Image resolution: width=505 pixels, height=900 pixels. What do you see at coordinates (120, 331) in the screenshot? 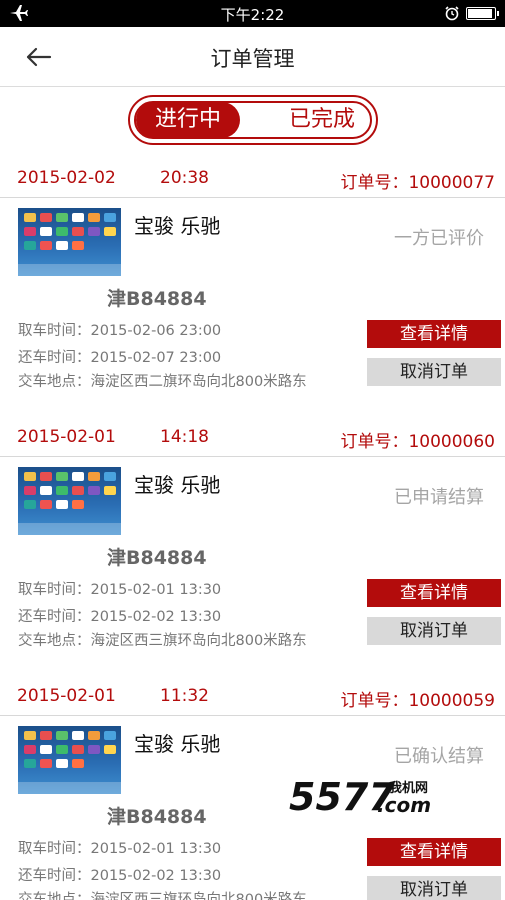
I see `pickup-time: 取车时间：2015-02-06 23:00` at bounding box center [120, 331].